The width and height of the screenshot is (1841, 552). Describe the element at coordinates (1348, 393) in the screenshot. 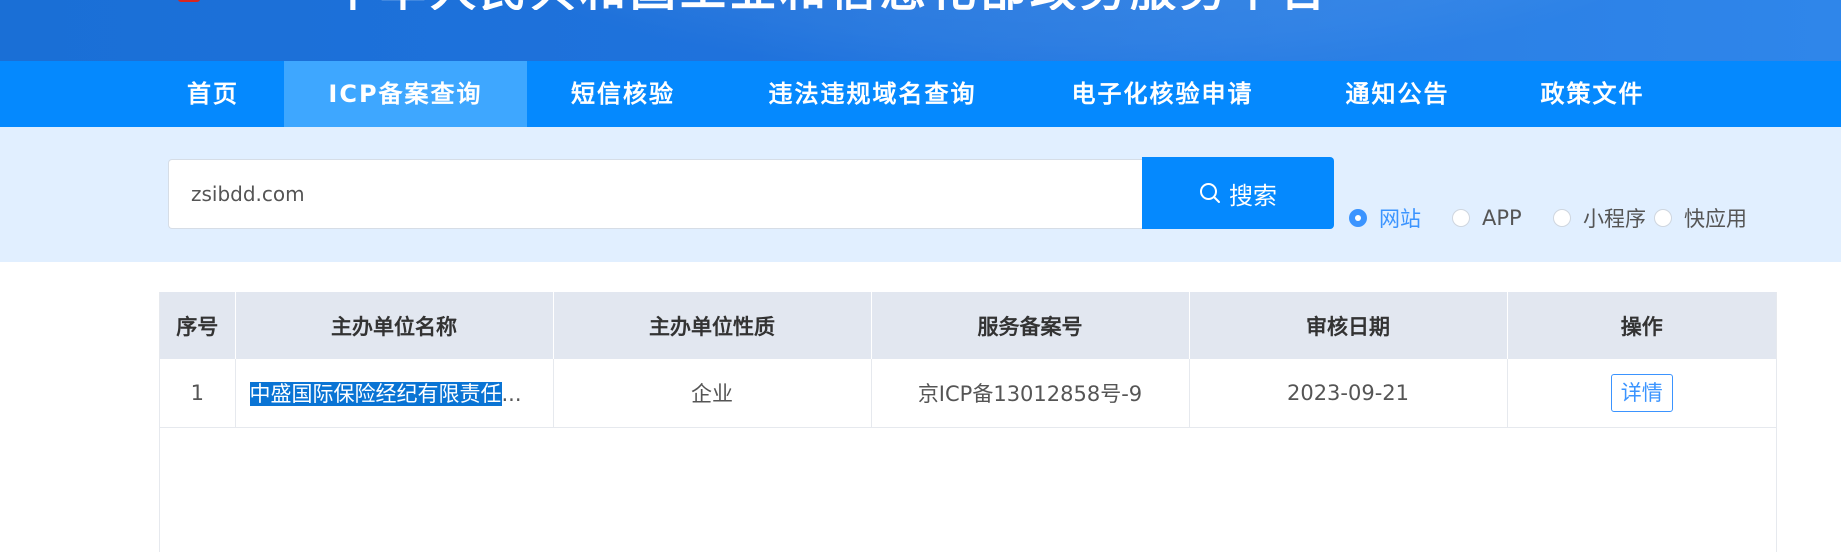

I see `cell-review-date: 2023-09-21` at that location.